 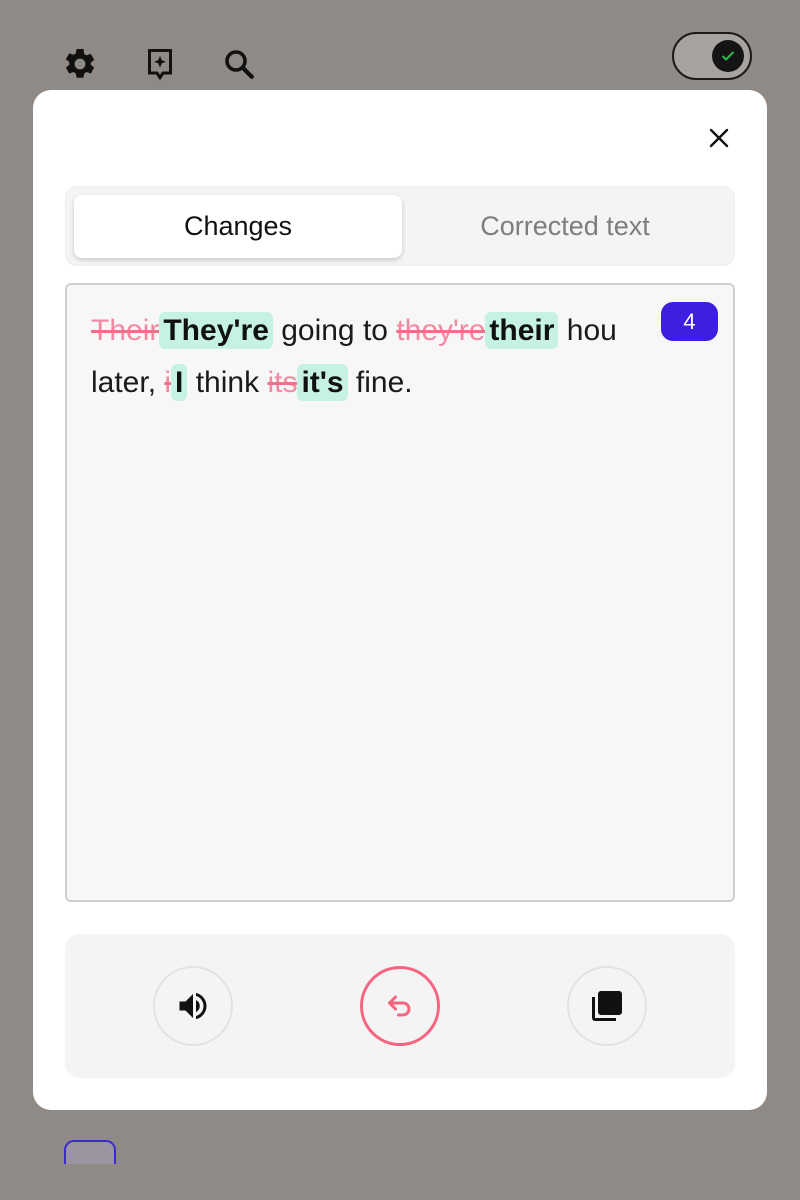 I want to click on speaker-icon, so click(x=193, y=1006).